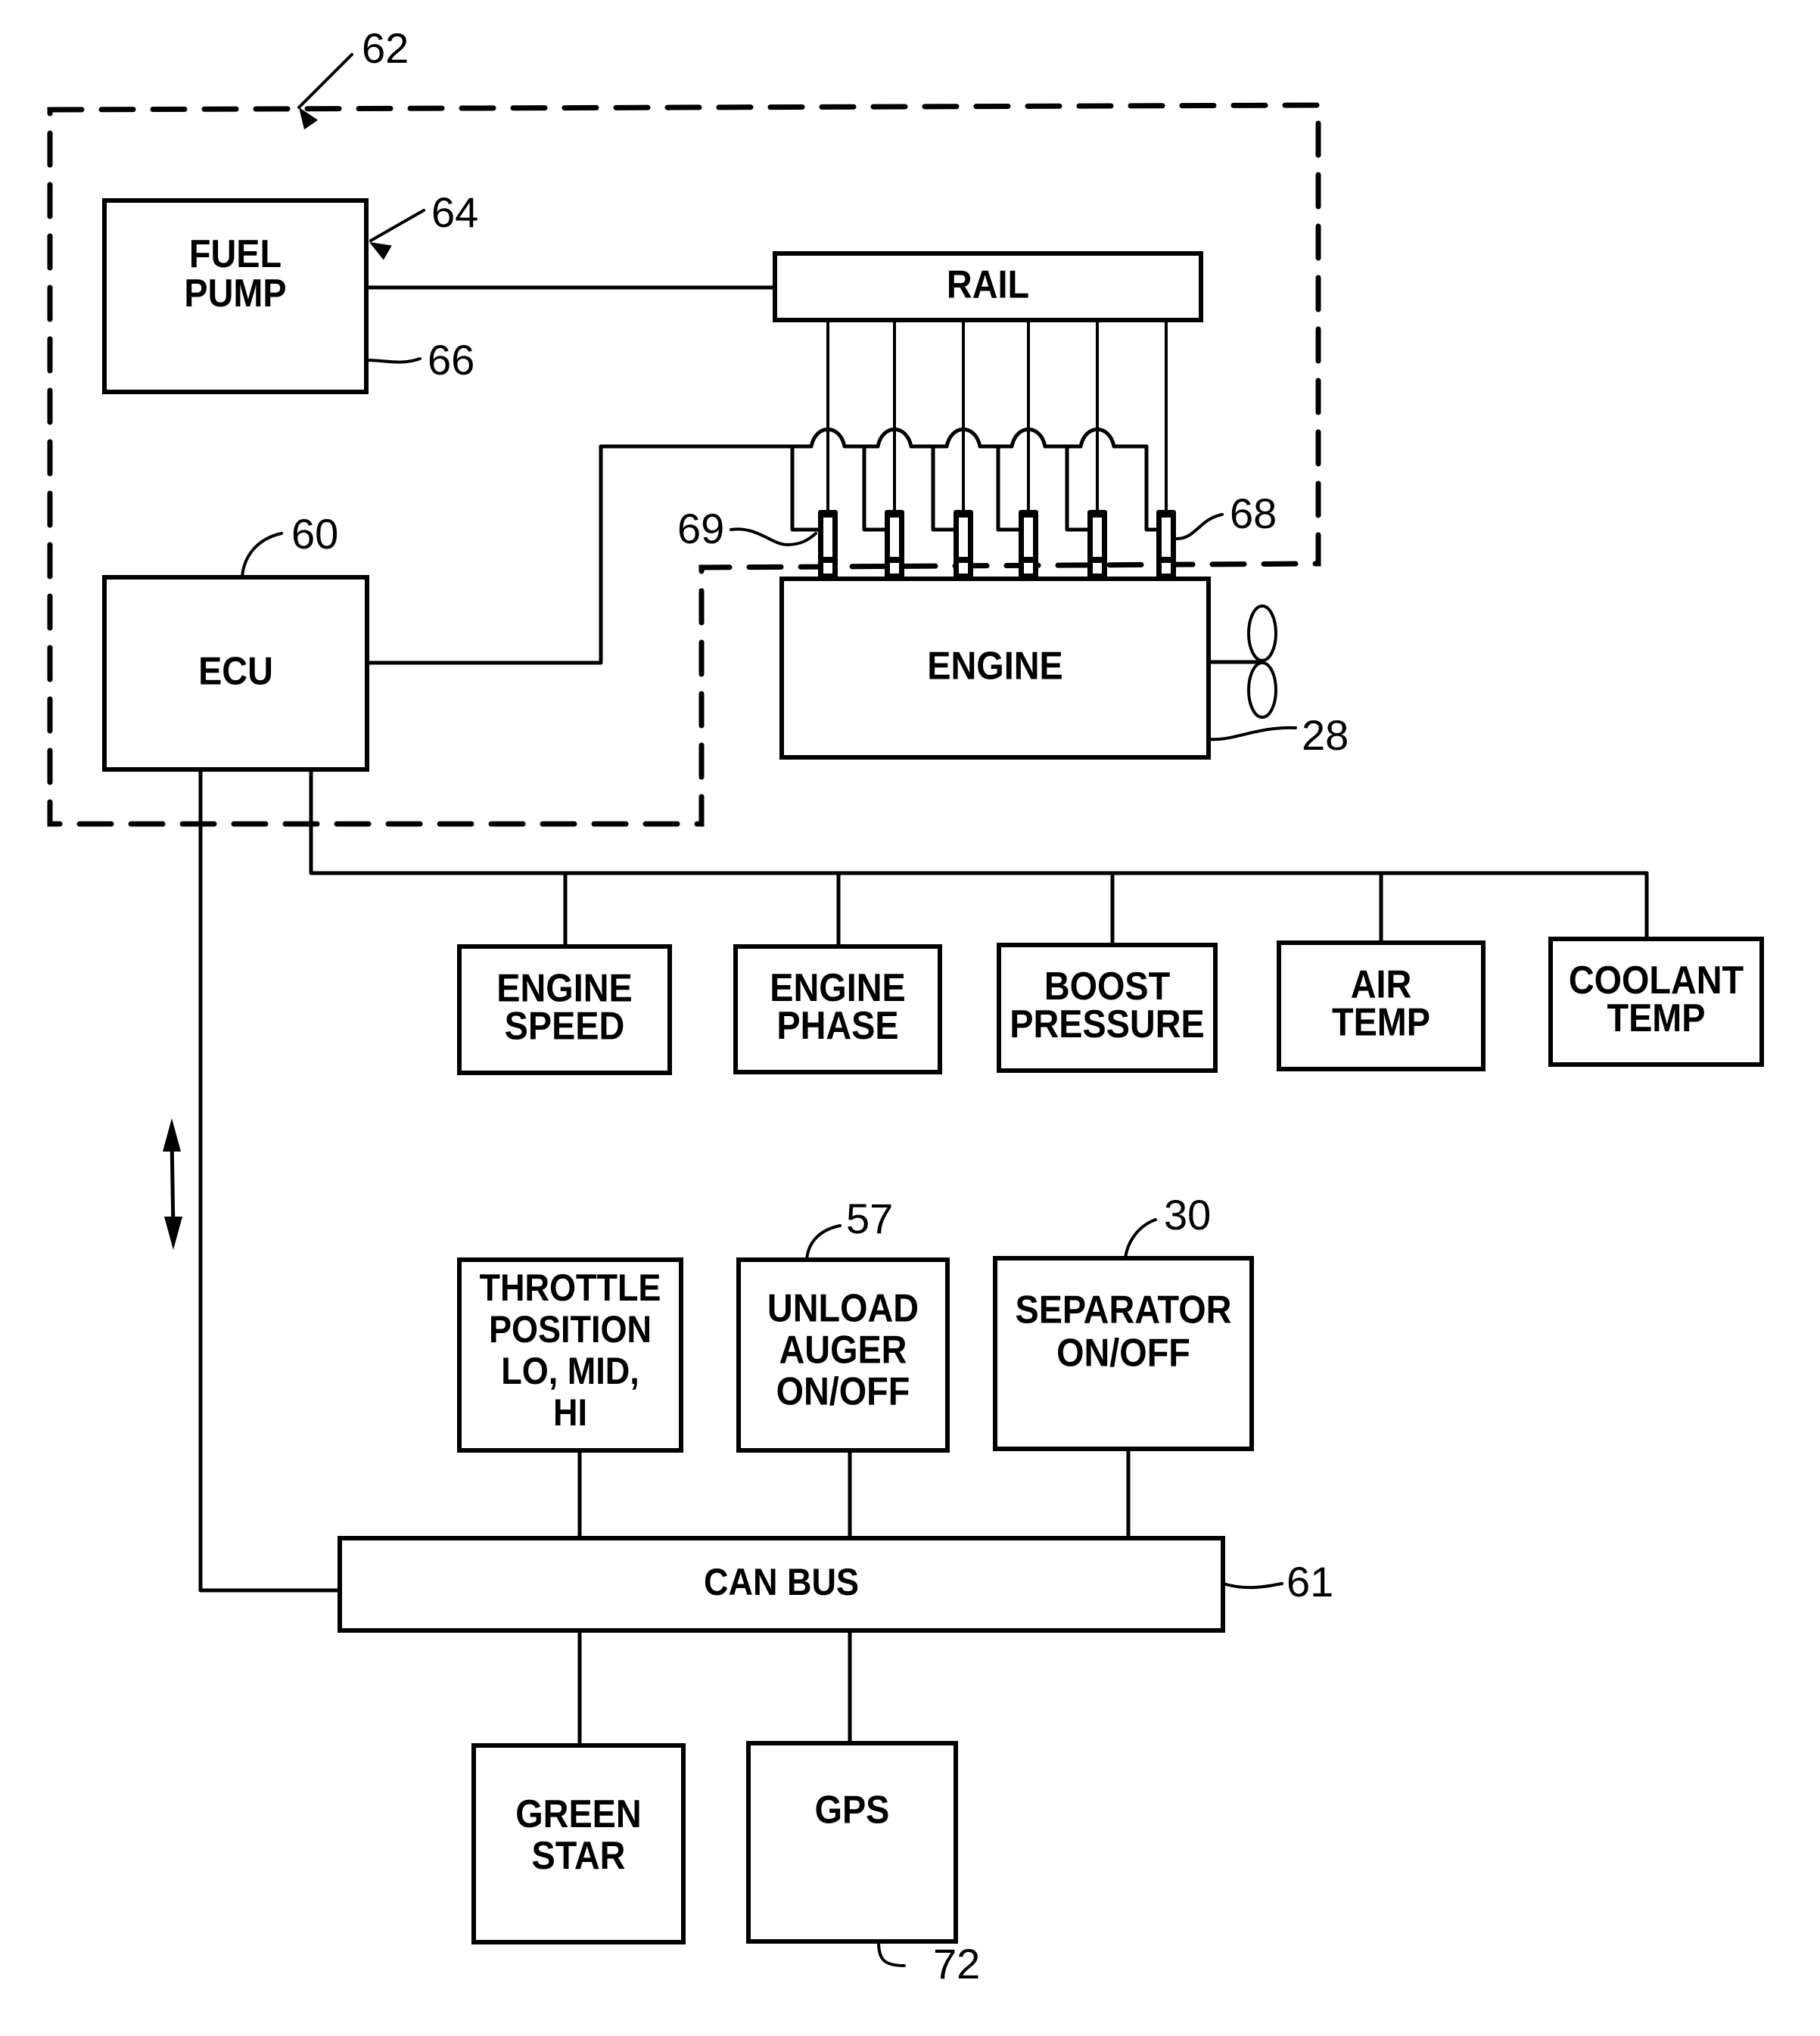 This screenshot has height=2036, width=1820. I want to click on ecu-to-injector-harness, so click(580, 554).